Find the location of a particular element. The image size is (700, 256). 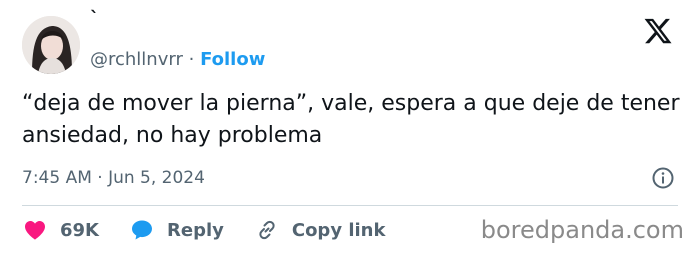

copy-link-button: Copy link is located at coordinates (320, 230).